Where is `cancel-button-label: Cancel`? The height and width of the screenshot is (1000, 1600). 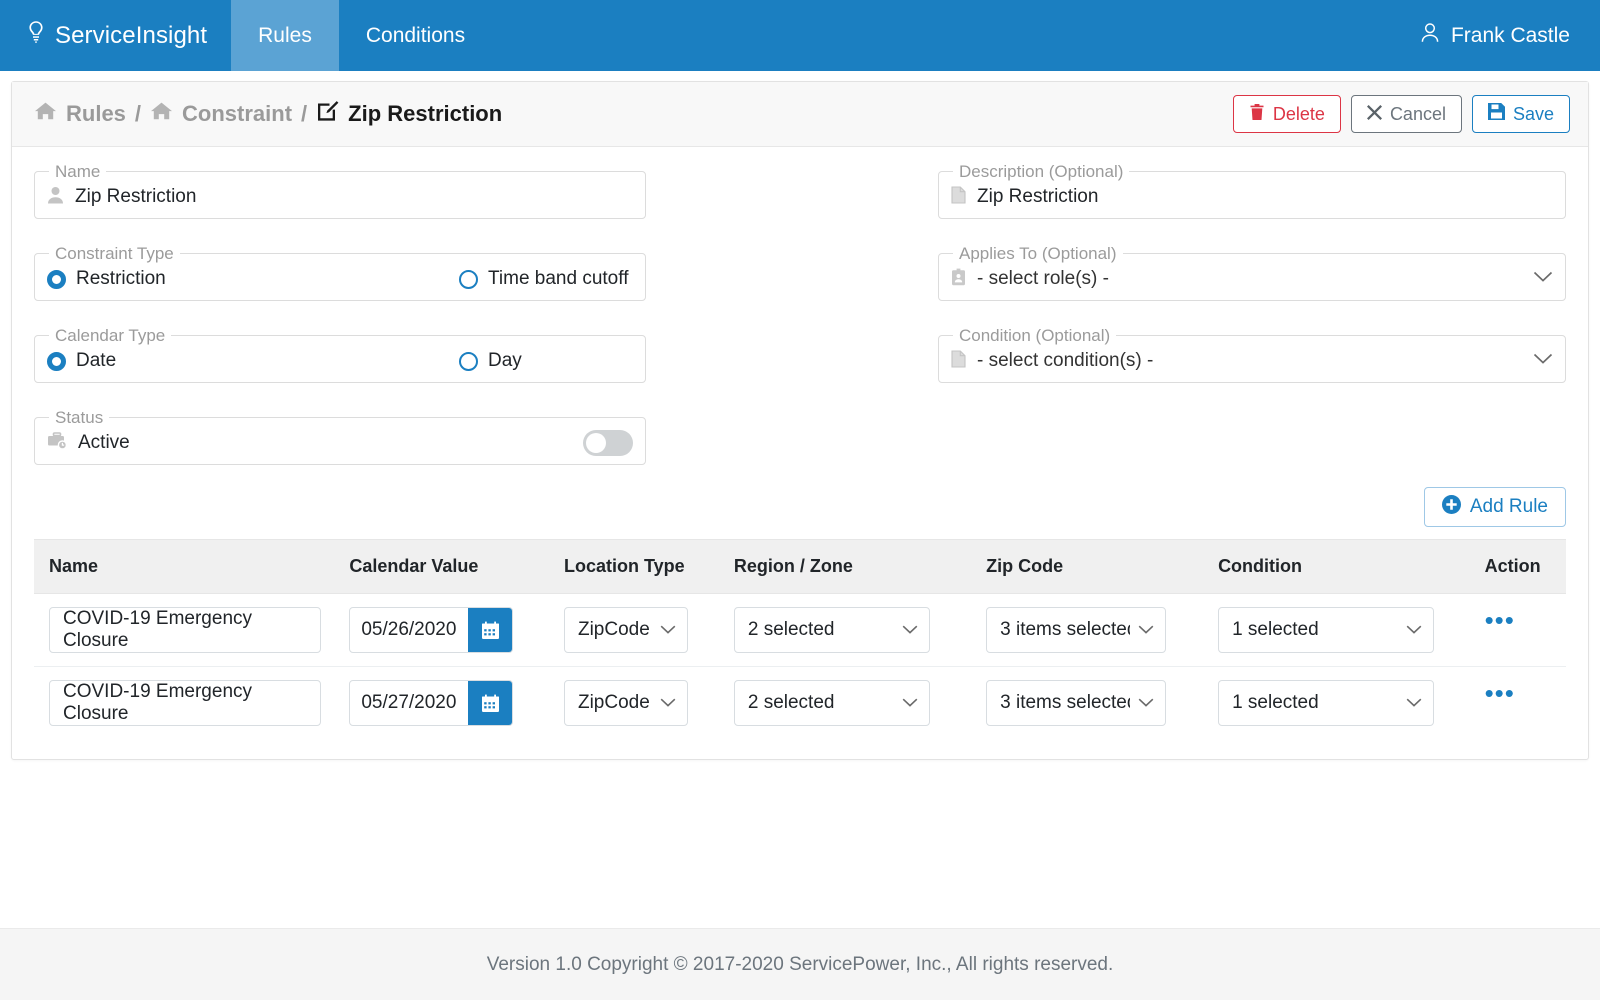 cancel-button-label: Cancel is located at coordinates (1417, 113).